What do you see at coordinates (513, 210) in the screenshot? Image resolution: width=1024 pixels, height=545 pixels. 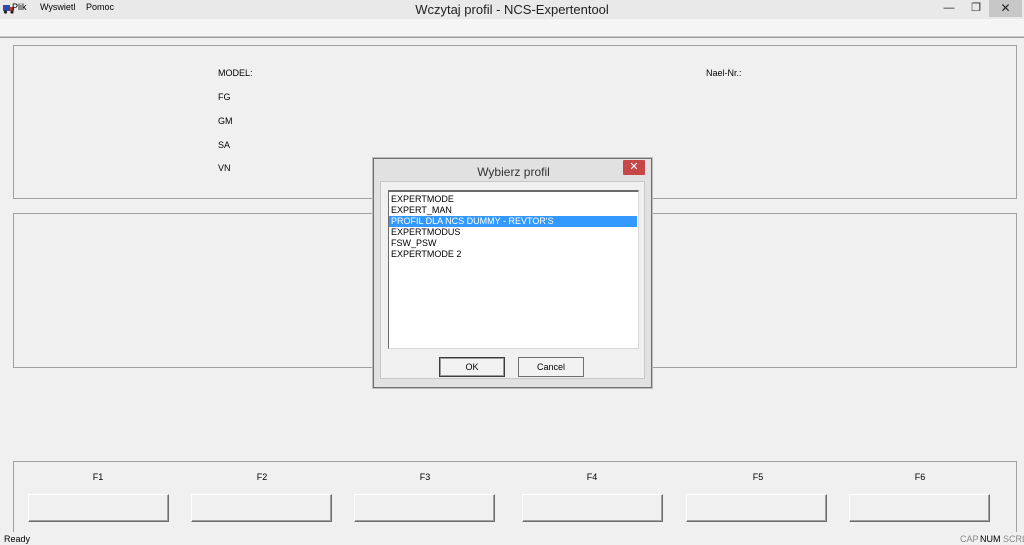 I see `profile-item: EXPERT_MAN` at bounding box center [513, 210].